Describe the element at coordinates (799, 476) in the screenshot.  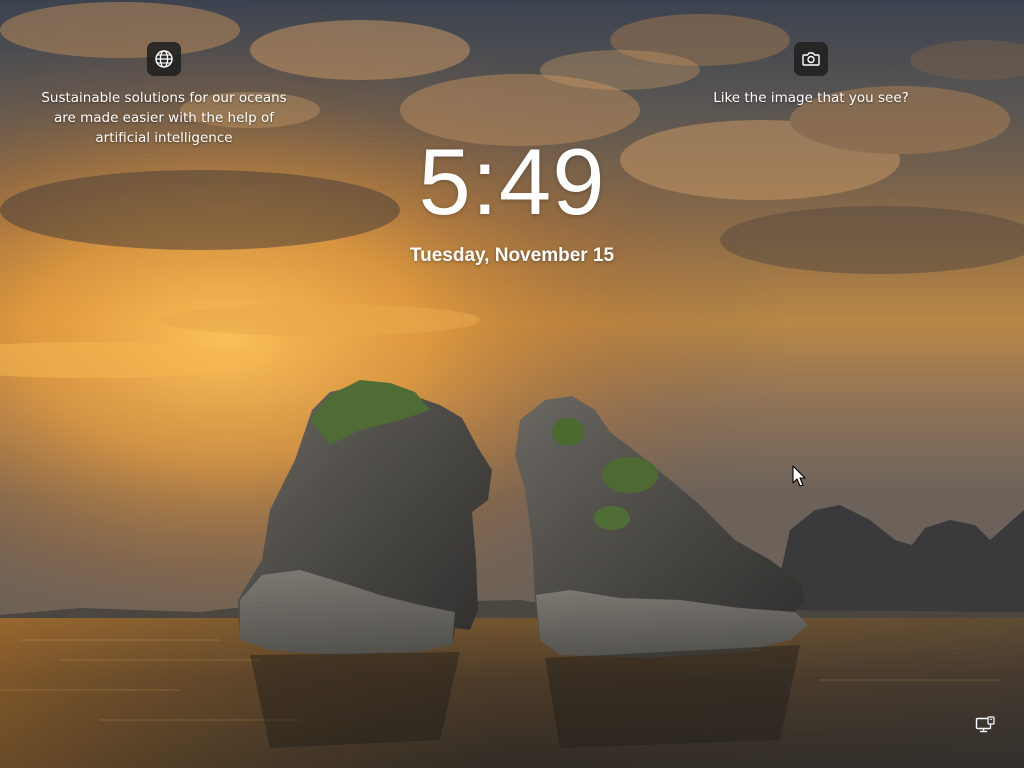
I see `mouse-cursor-icon` at that location.